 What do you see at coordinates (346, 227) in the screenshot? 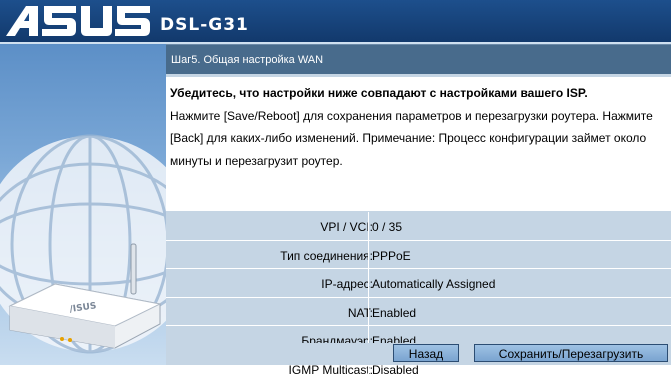
I see `settings-label: VPI / VCI:` at bounding box center [346, 227].